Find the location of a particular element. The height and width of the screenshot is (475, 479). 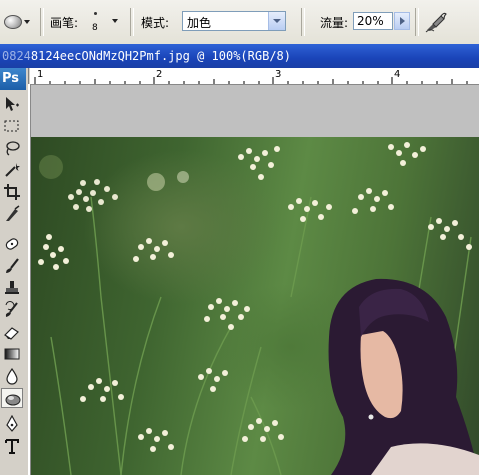

crop-tool-icon is located at coordinates (12, 192).